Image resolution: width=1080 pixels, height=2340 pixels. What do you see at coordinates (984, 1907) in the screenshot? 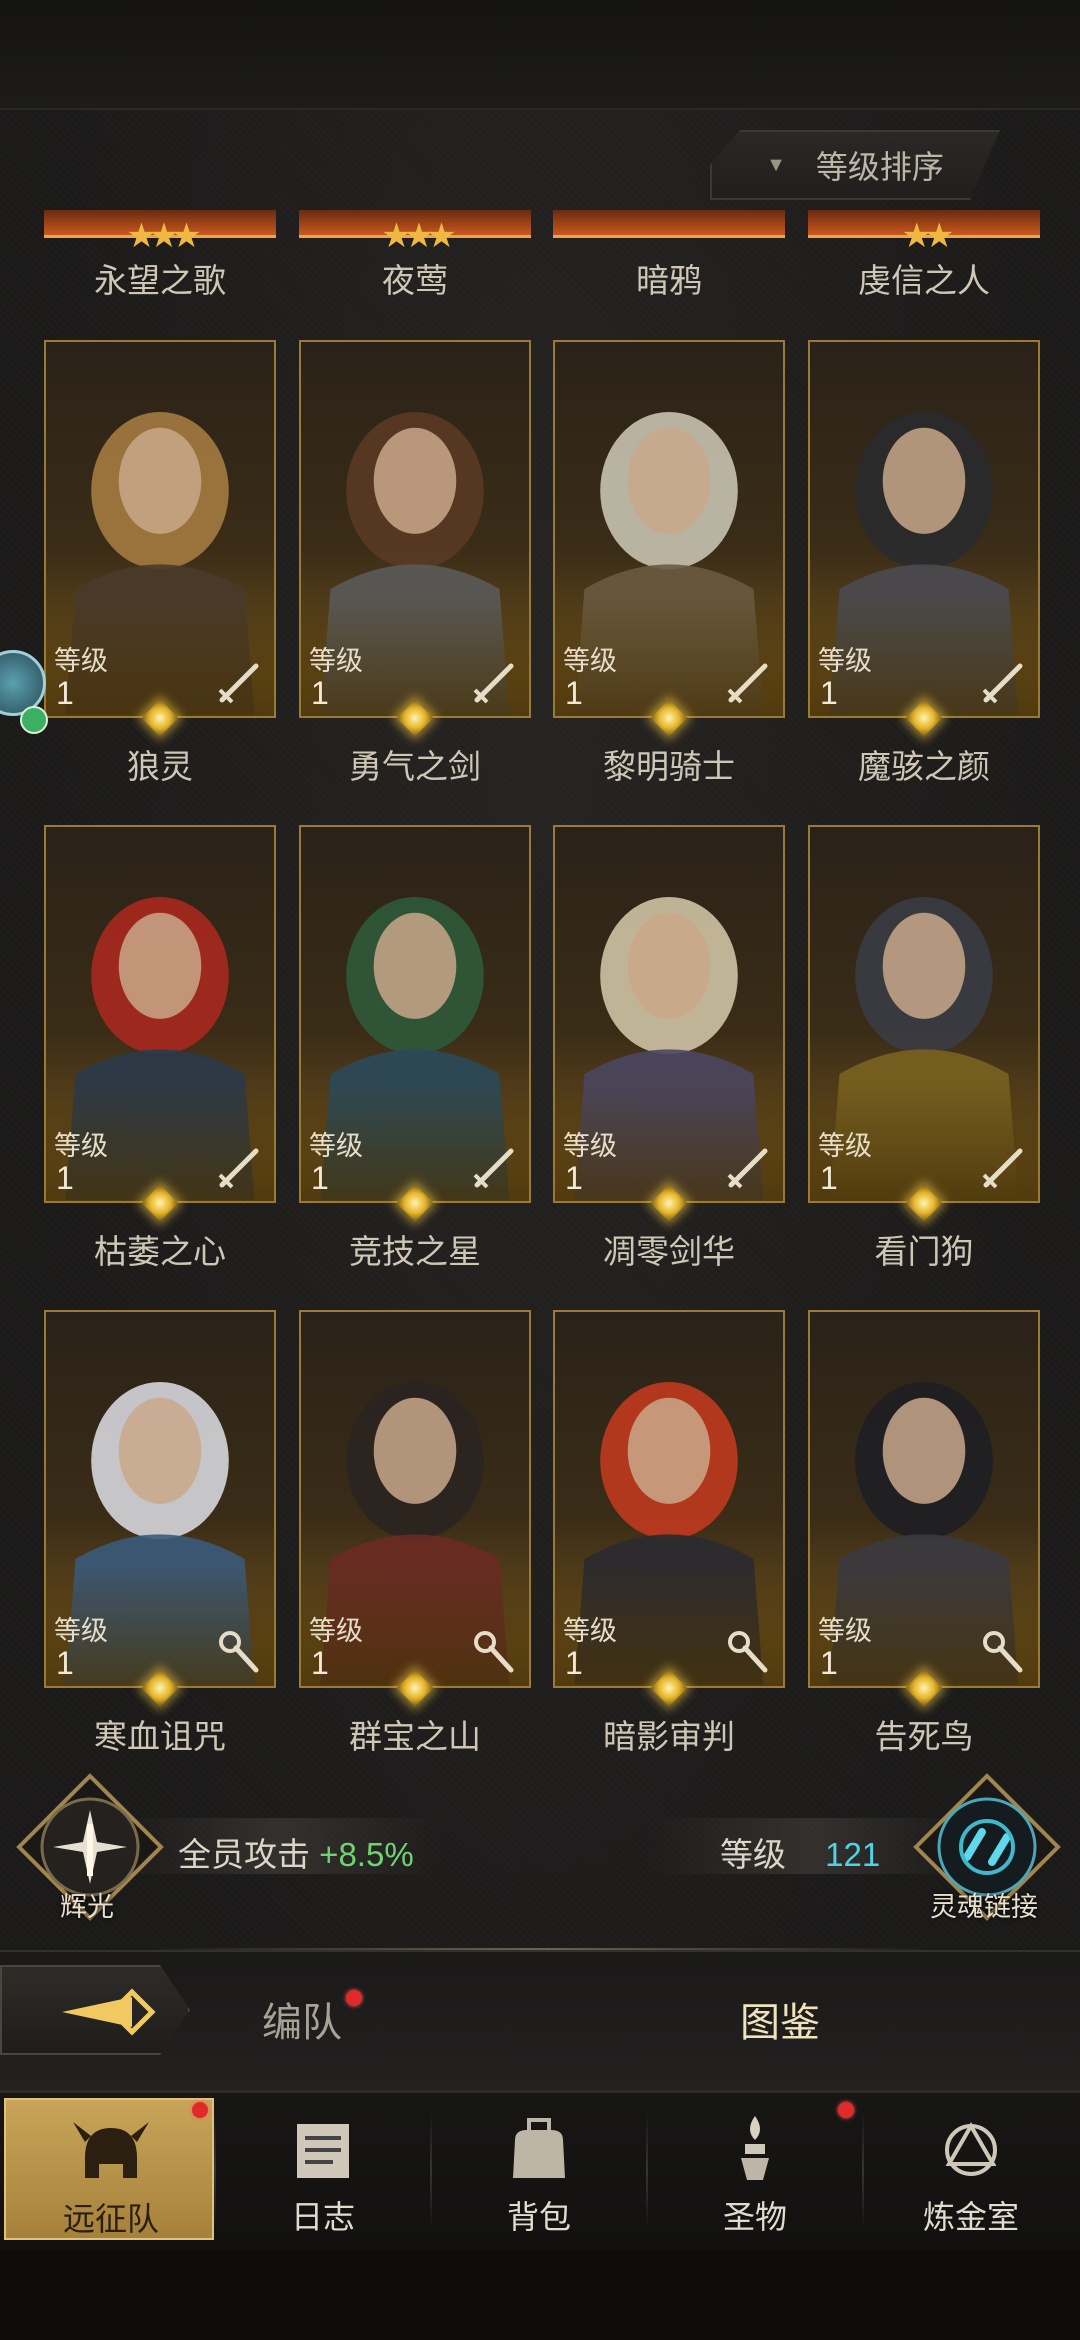
I see `soul-link-label: 灵魂链接` at bounding box center [984, 1907].